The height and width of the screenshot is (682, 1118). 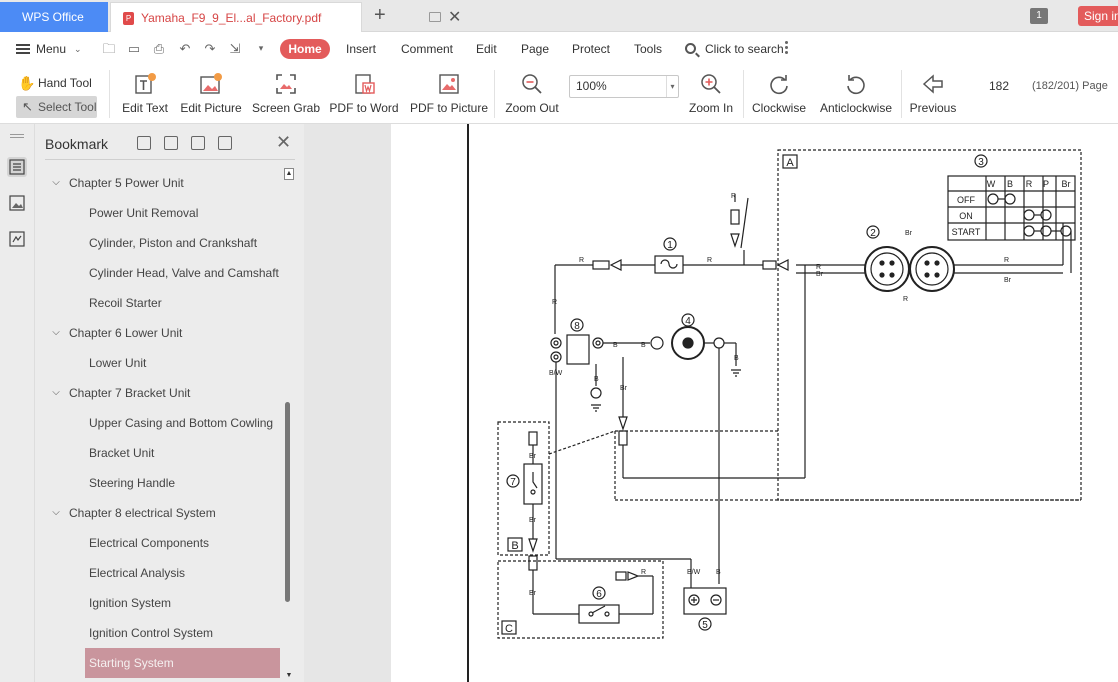 I want to click on close-tab-icon: ✕, so click(x=454, y=18).